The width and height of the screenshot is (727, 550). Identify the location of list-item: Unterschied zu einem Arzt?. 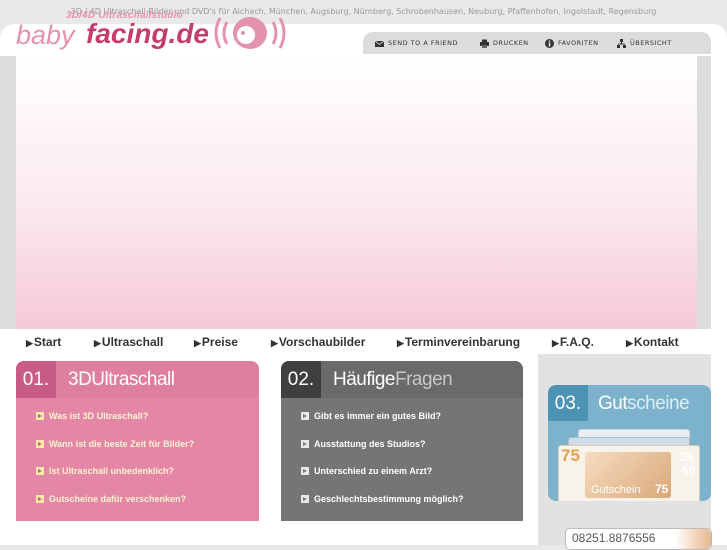
(382, 480).